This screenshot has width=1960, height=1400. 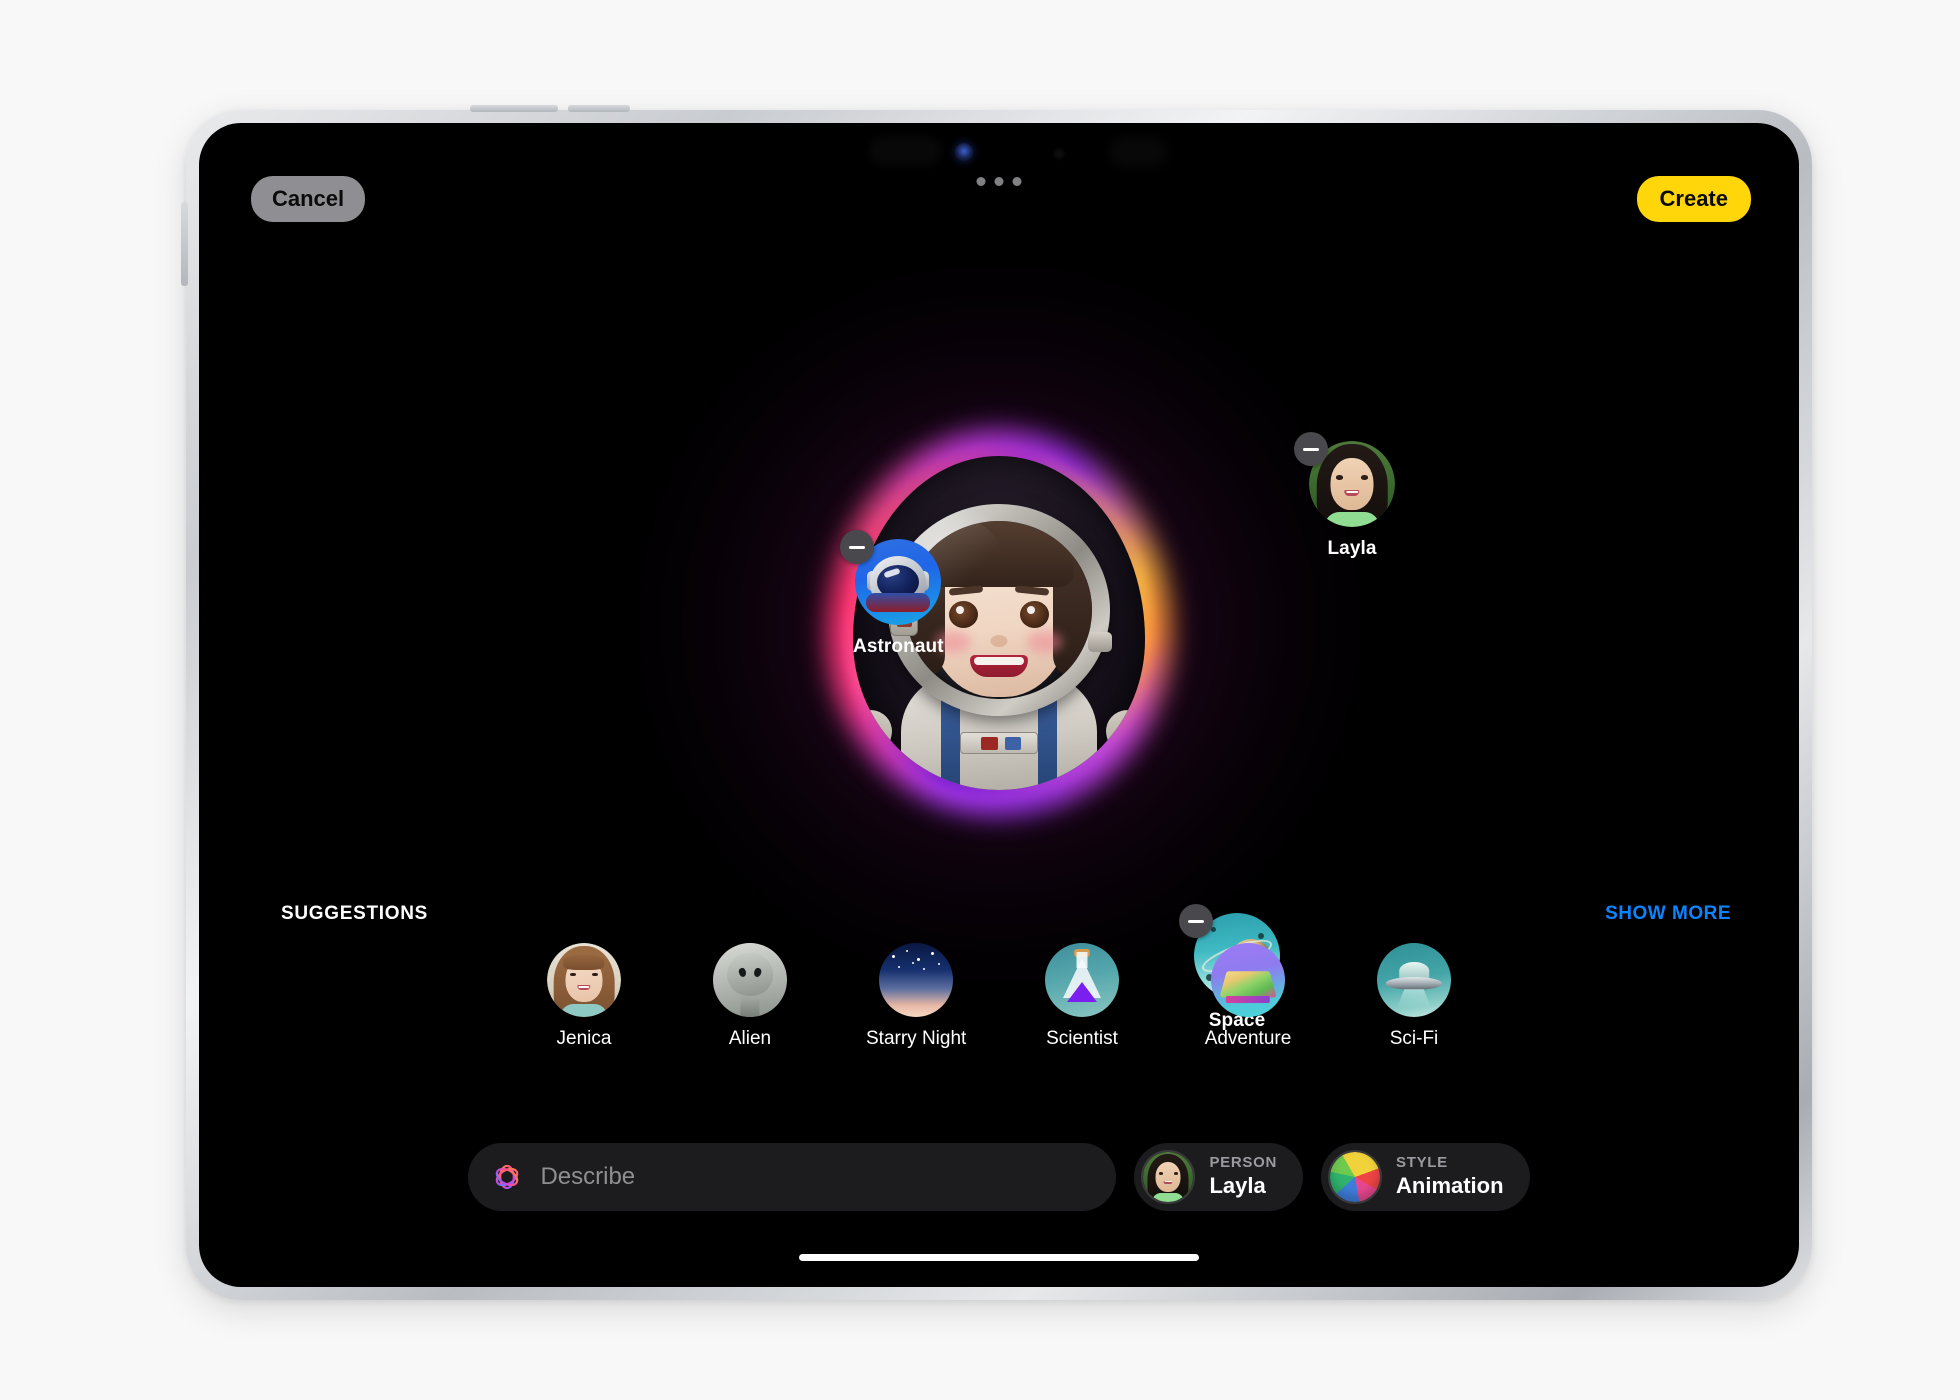 I want to click on bangs, so click(x=584, y=962).